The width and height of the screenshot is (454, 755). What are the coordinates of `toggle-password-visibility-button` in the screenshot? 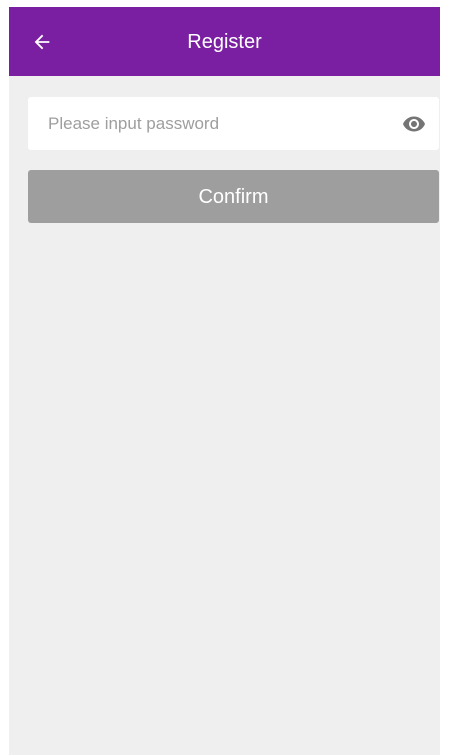 It's located at (414, 124).